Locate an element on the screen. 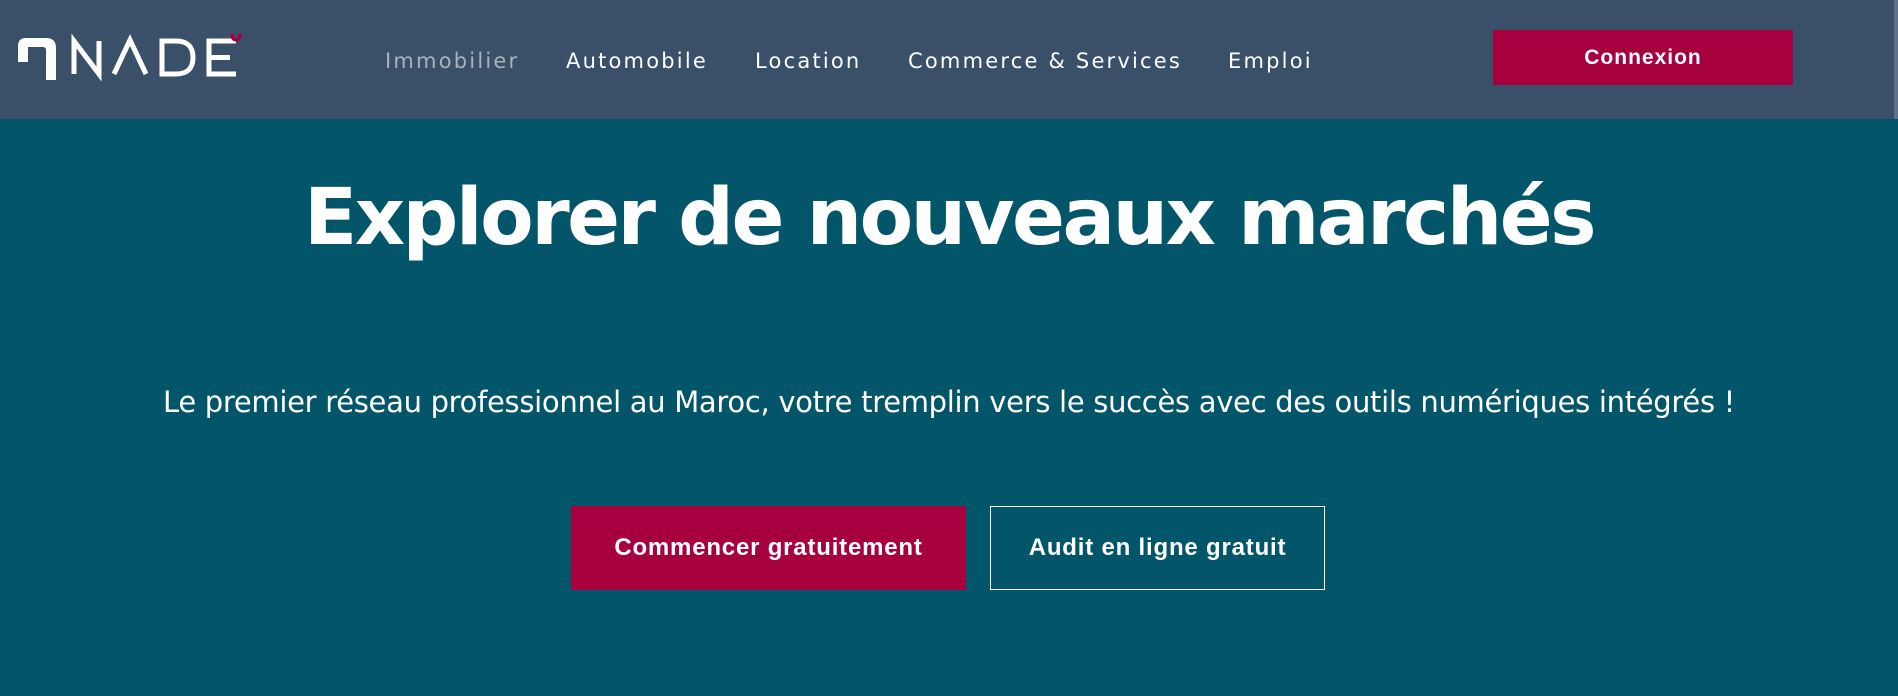  start-free-button: Commencer gratuitement is located at coordinates (768, 548).